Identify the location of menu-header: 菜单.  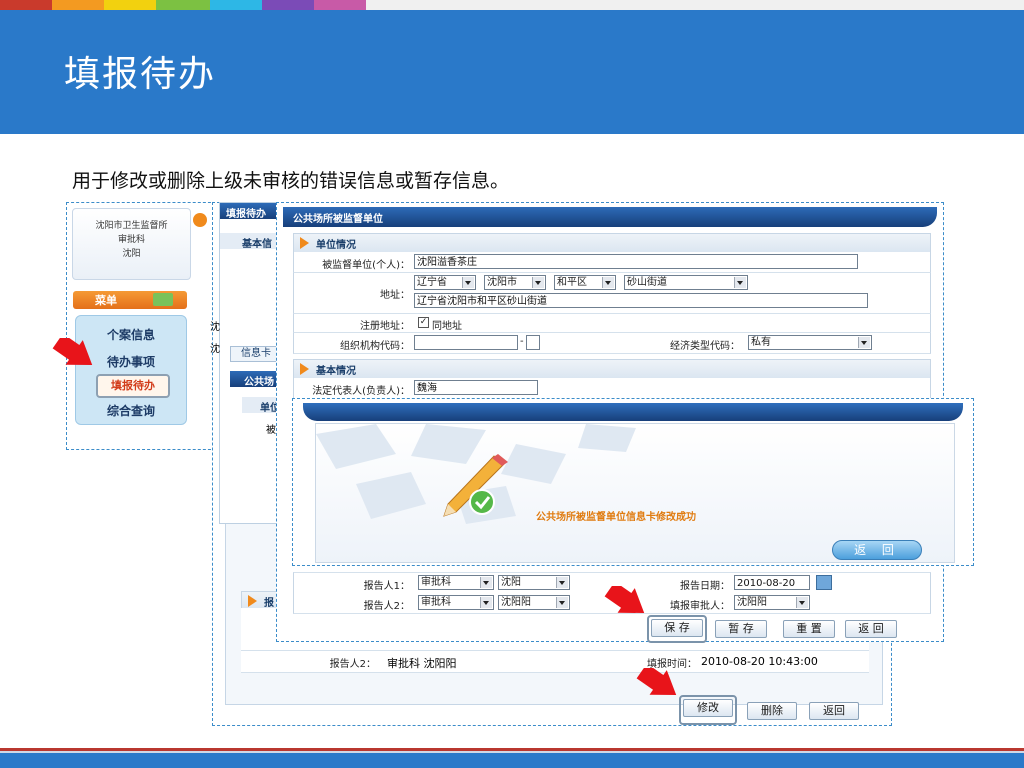
(130, 300).